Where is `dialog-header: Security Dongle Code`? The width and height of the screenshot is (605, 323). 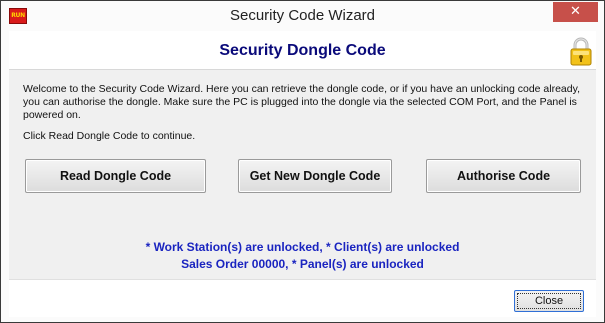
dialog-header: Security Dongle Code is located at coordinates (302, 50).